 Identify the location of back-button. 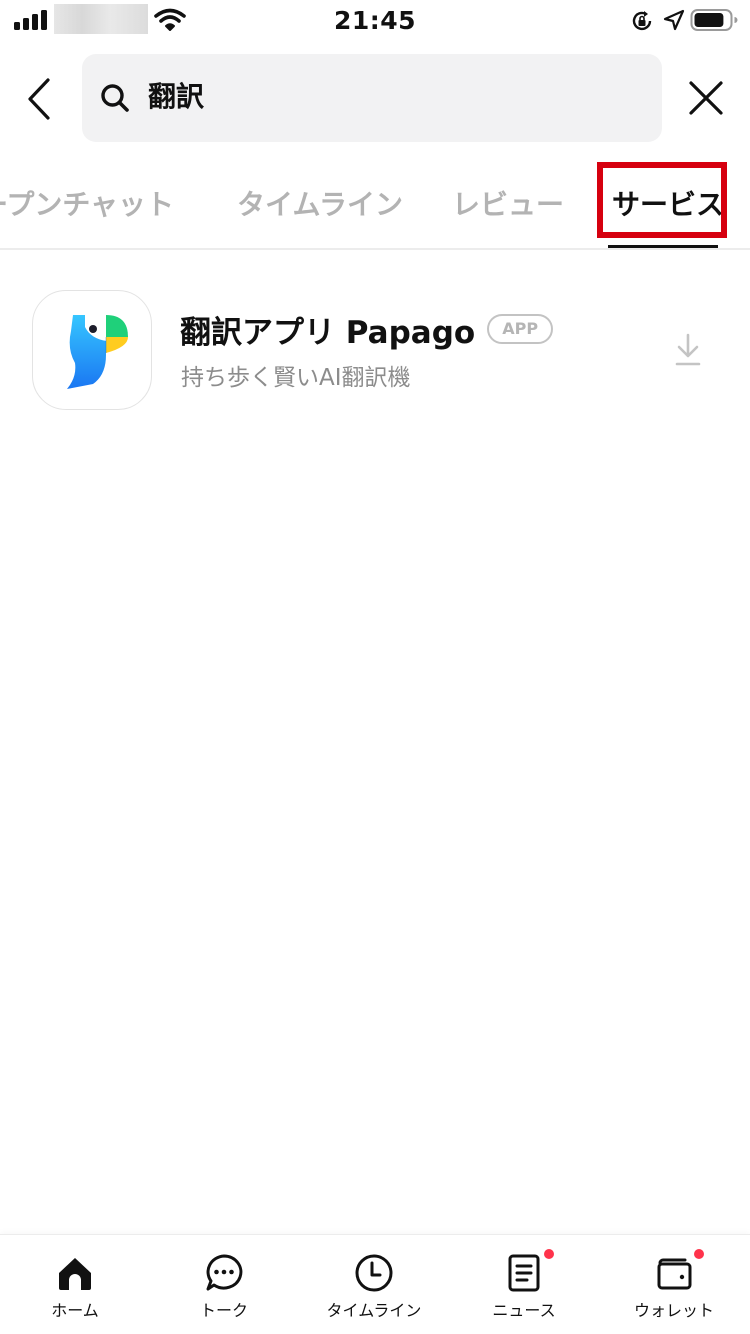
(40, 99).